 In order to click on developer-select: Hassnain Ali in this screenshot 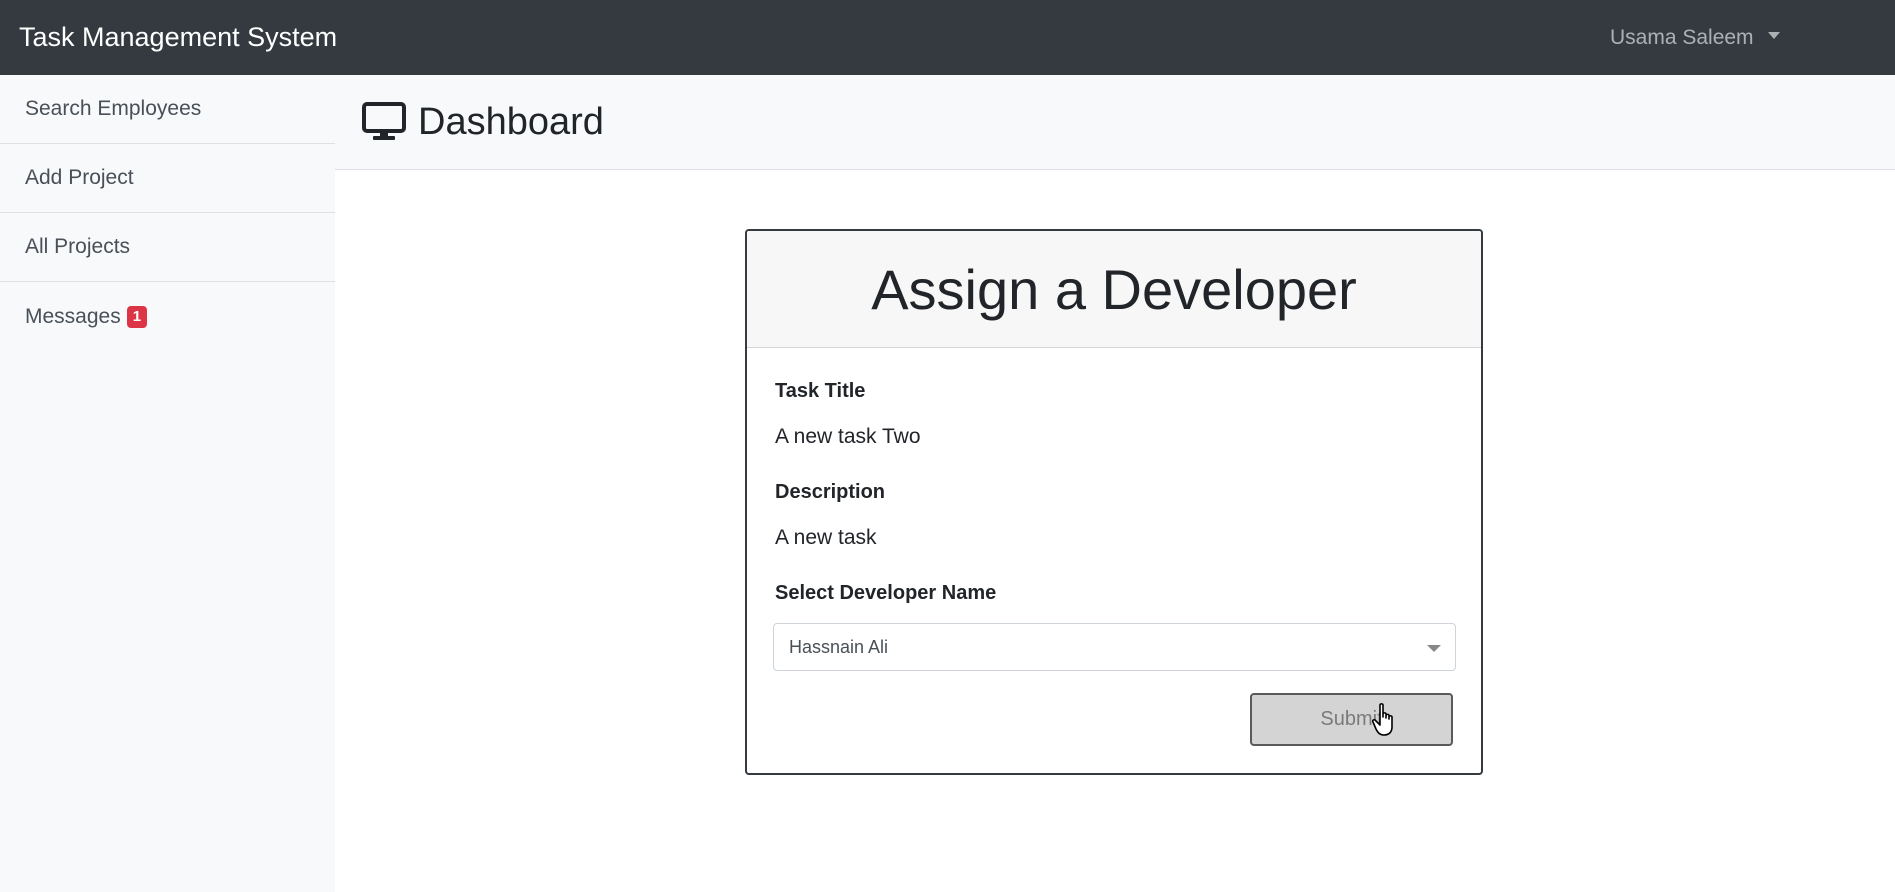, I will do `click(1114, 647)`.